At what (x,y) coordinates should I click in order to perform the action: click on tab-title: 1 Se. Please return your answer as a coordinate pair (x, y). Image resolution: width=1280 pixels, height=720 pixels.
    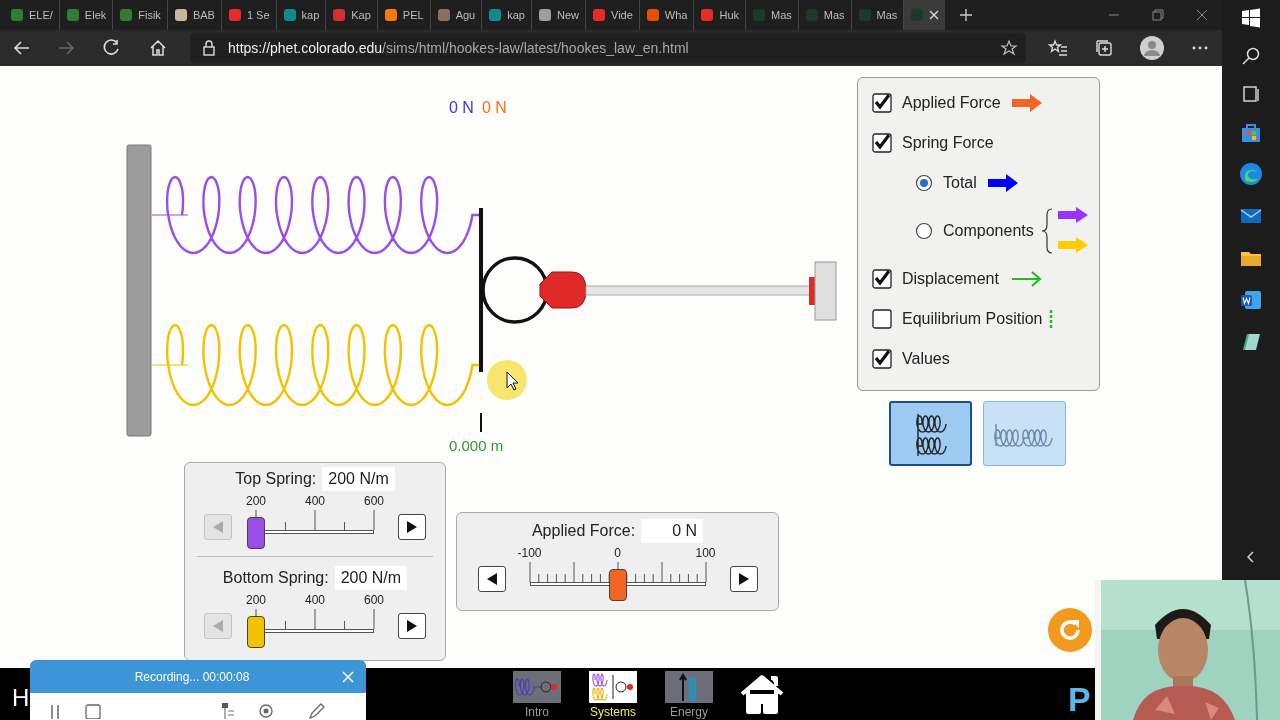
    Looking at the image, I should click on (258, 15).